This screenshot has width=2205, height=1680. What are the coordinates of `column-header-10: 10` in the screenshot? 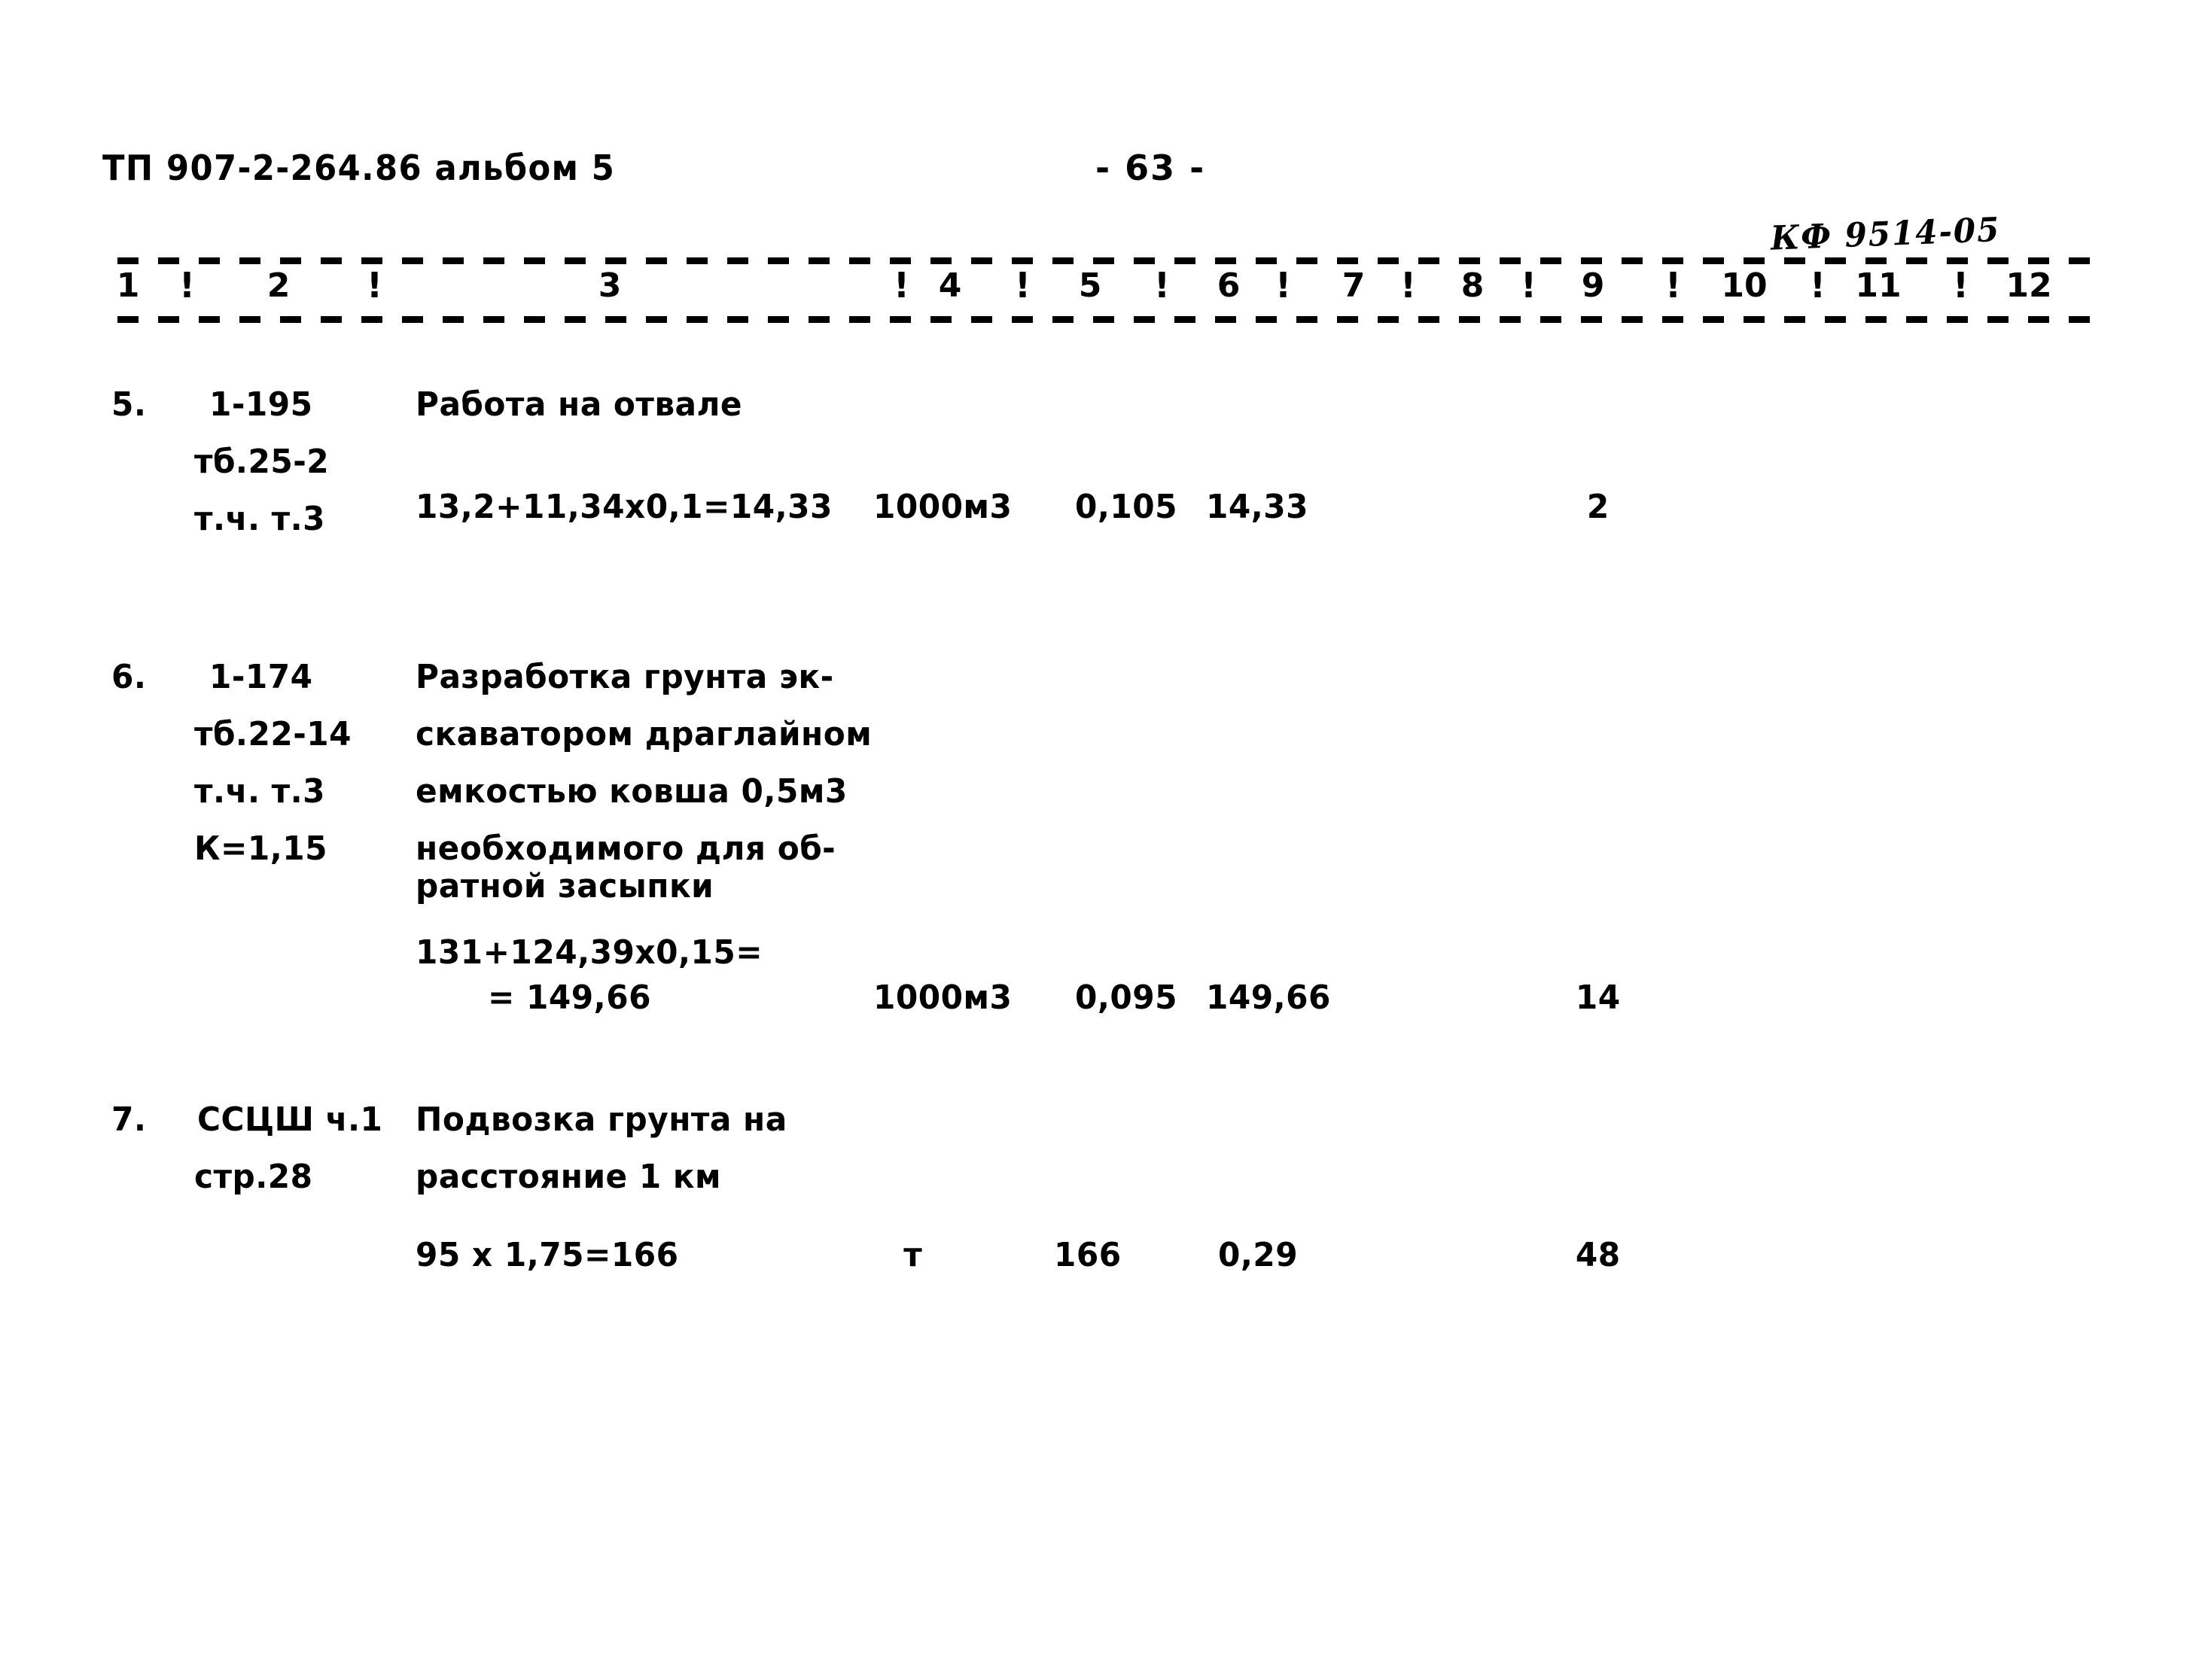 It's located at (1745, 285).